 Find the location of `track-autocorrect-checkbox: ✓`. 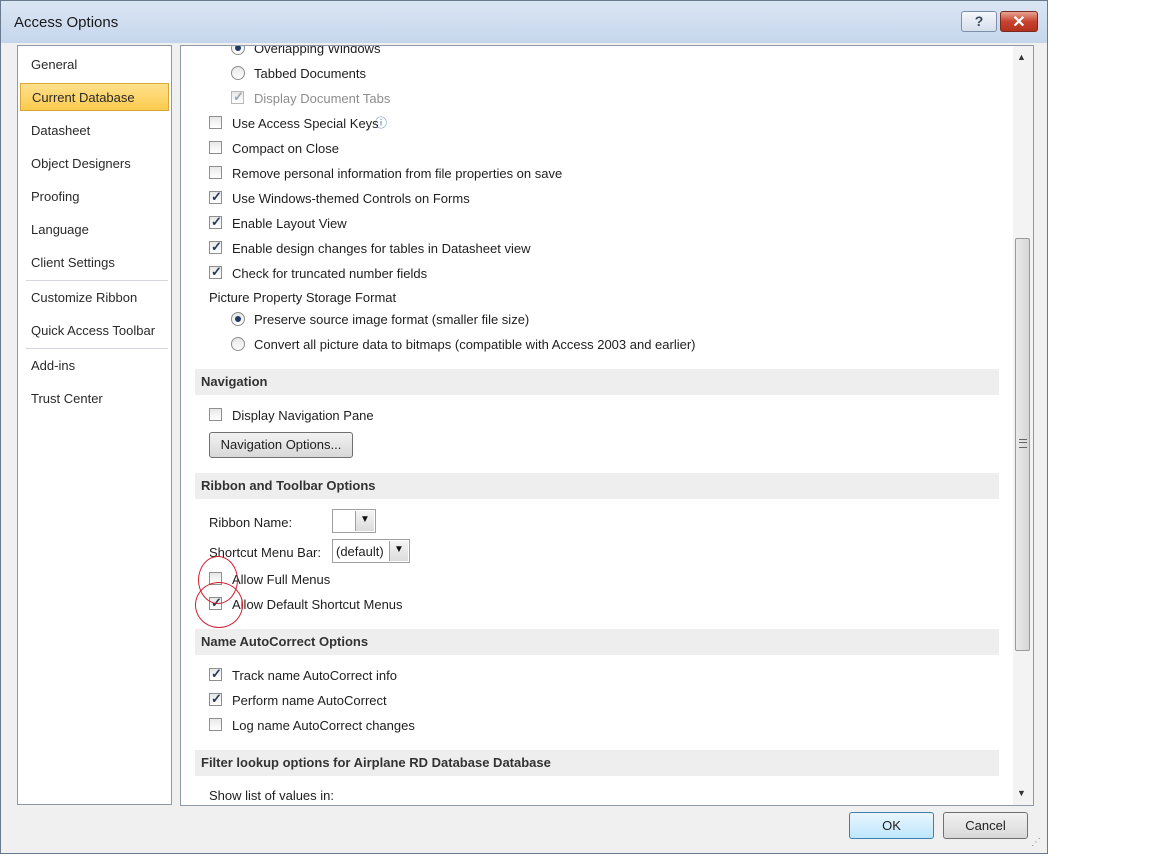

track-autocorrect-checkbox: ✓ is located at coordinates (215, 673).